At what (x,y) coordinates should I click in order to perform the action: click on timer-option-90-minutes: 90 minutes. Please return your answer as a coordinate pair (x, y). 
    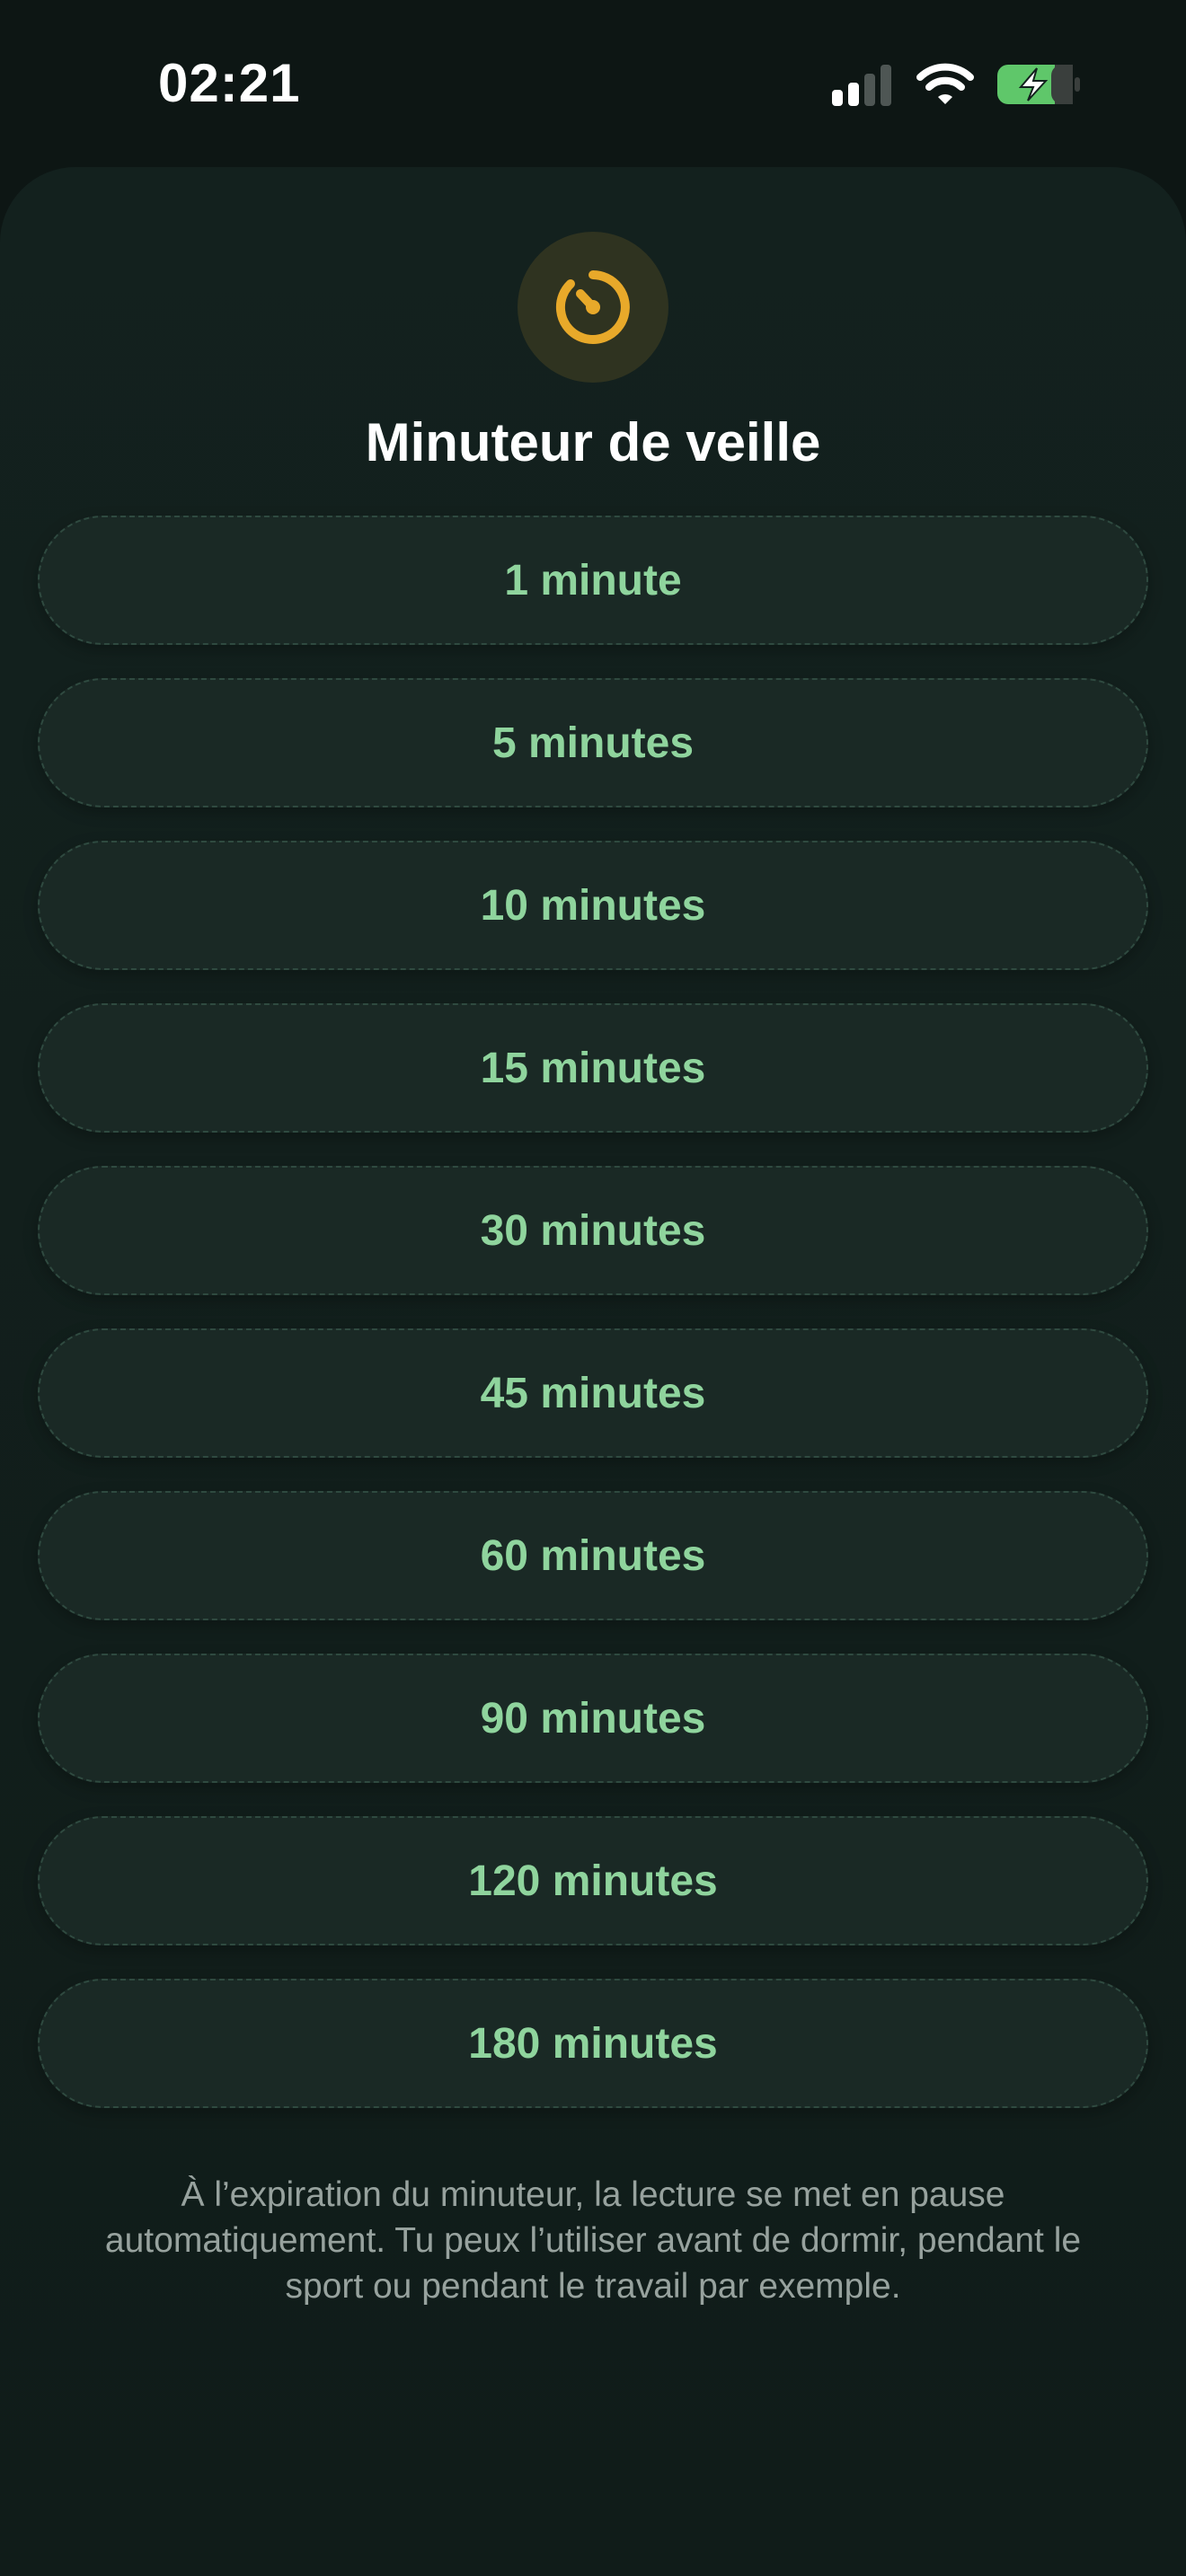
    Looking at the image, I should click on (593, 1718).